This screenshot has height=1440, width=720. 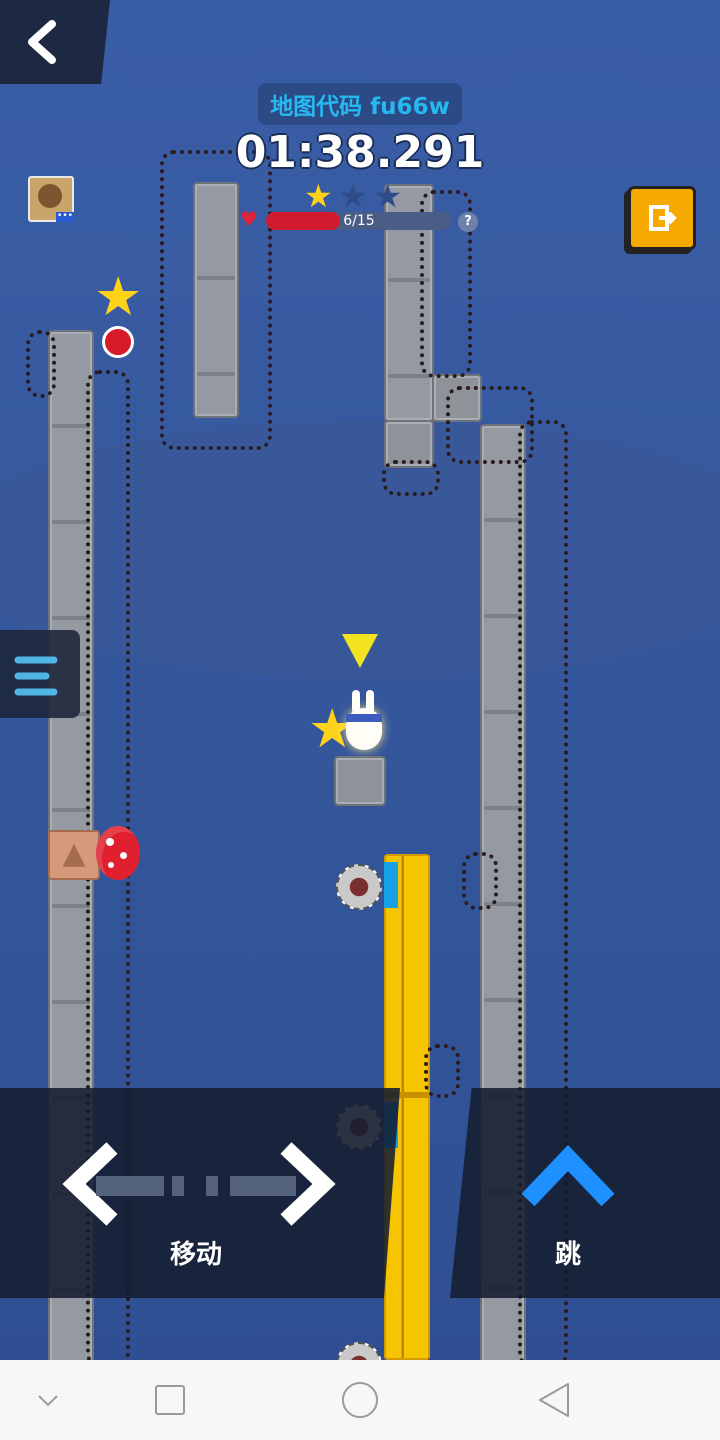 I want to click on jump-button, so click(x=568, y=1176).